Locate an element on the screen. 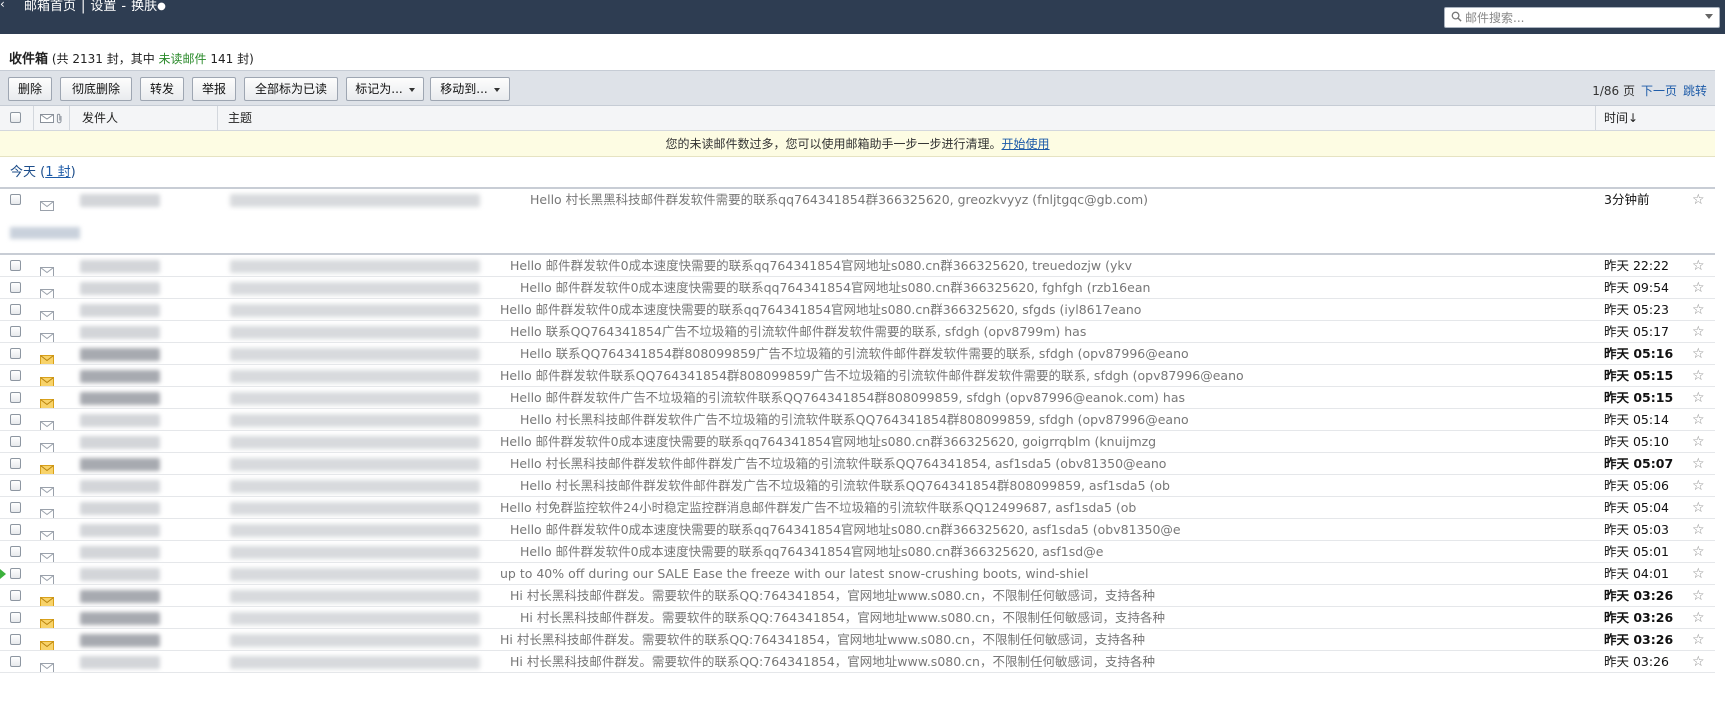 Image resolution: width=1725 pixels, height=706 pixels. forward-button: 转发 is located at coordinates (162, 89).